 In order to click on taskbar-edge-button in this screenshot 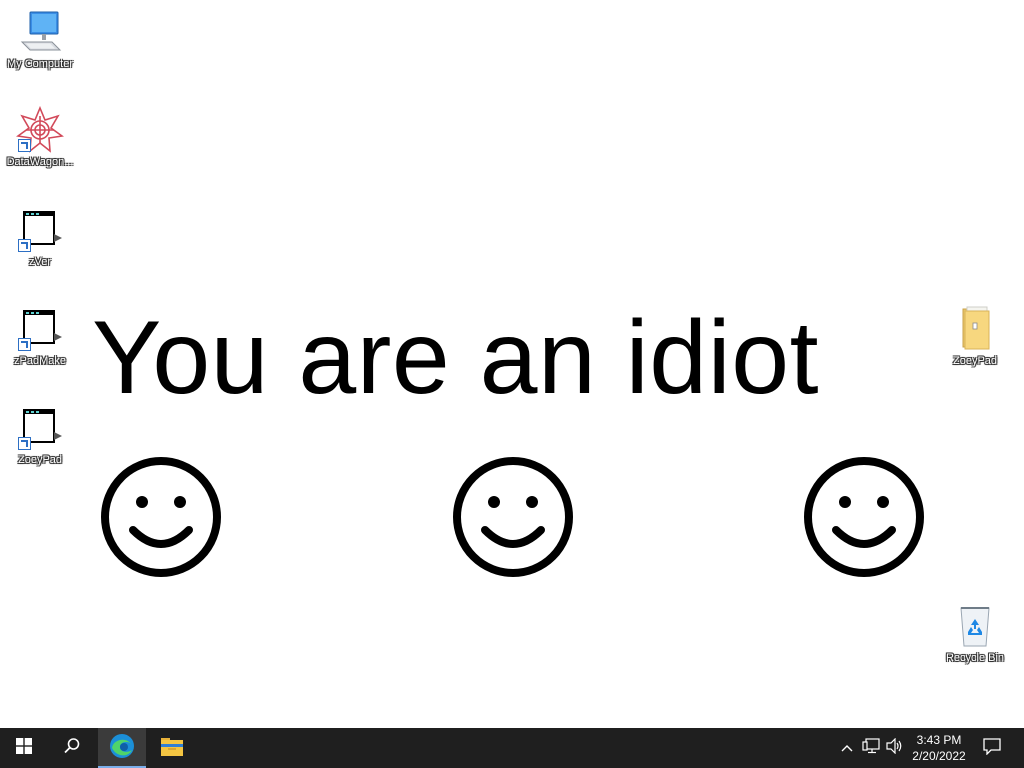, I will do `click(122, 748)`.